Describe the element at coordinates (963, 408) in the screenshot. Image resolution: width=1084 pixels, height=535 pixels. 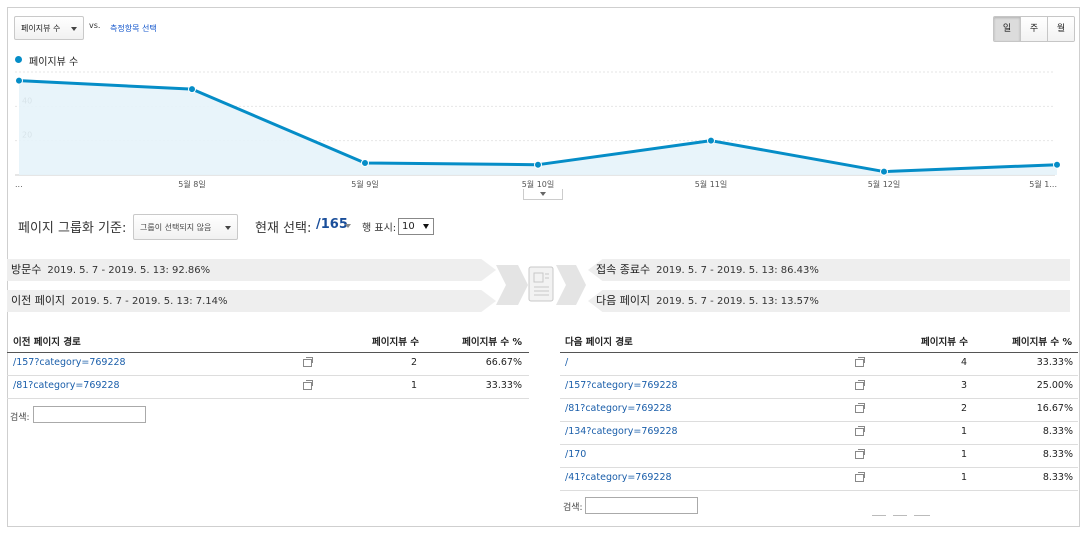
I see `row-views: 2` at that location.